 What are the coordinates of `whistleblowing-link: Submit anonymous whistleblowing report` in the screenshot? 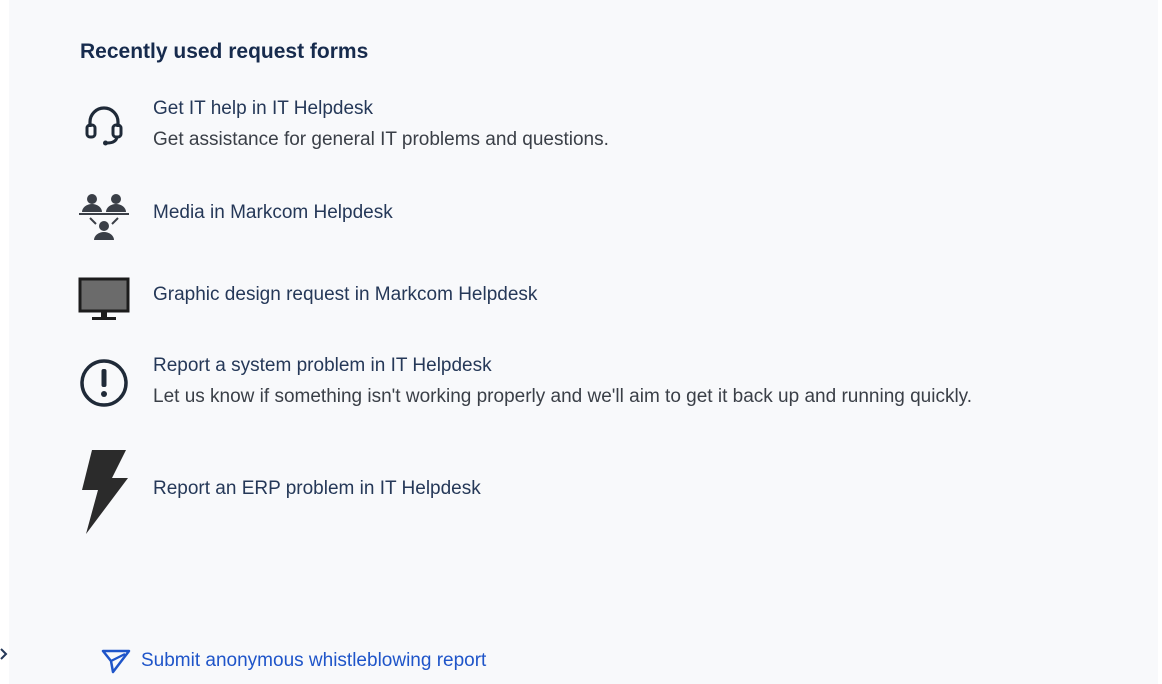 It's located at (293, 661).